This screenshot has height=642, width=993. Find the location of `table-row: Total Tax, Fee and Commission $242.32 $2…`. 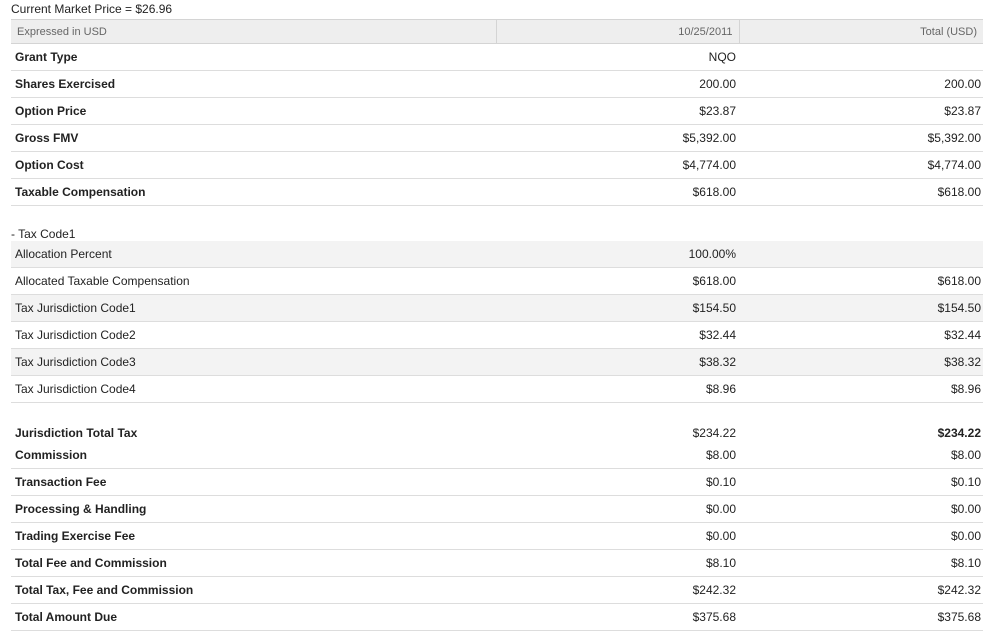

table-row: Total Tax, Fee and Commission $242.32 $2… is located at coordinates (497, 590).